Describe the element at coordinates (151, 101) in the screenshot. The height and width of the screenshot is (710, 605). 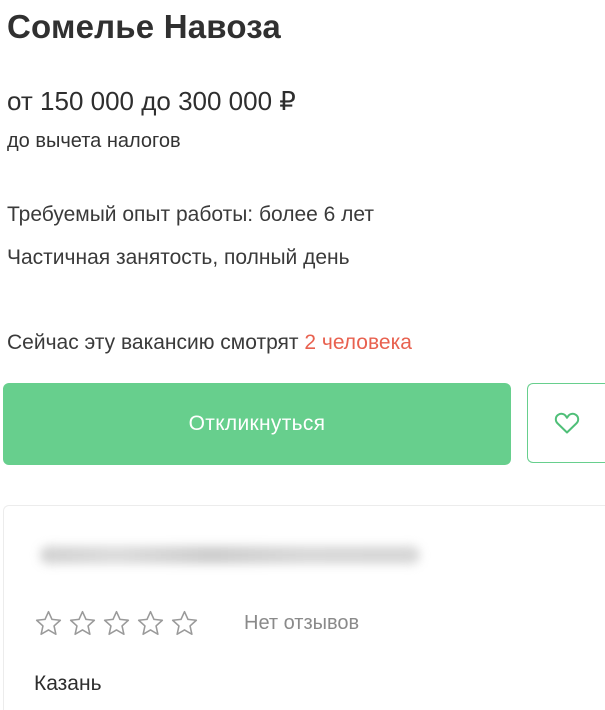
I see `salary-range: от 150 000 до 300 000 ₽` at that location.